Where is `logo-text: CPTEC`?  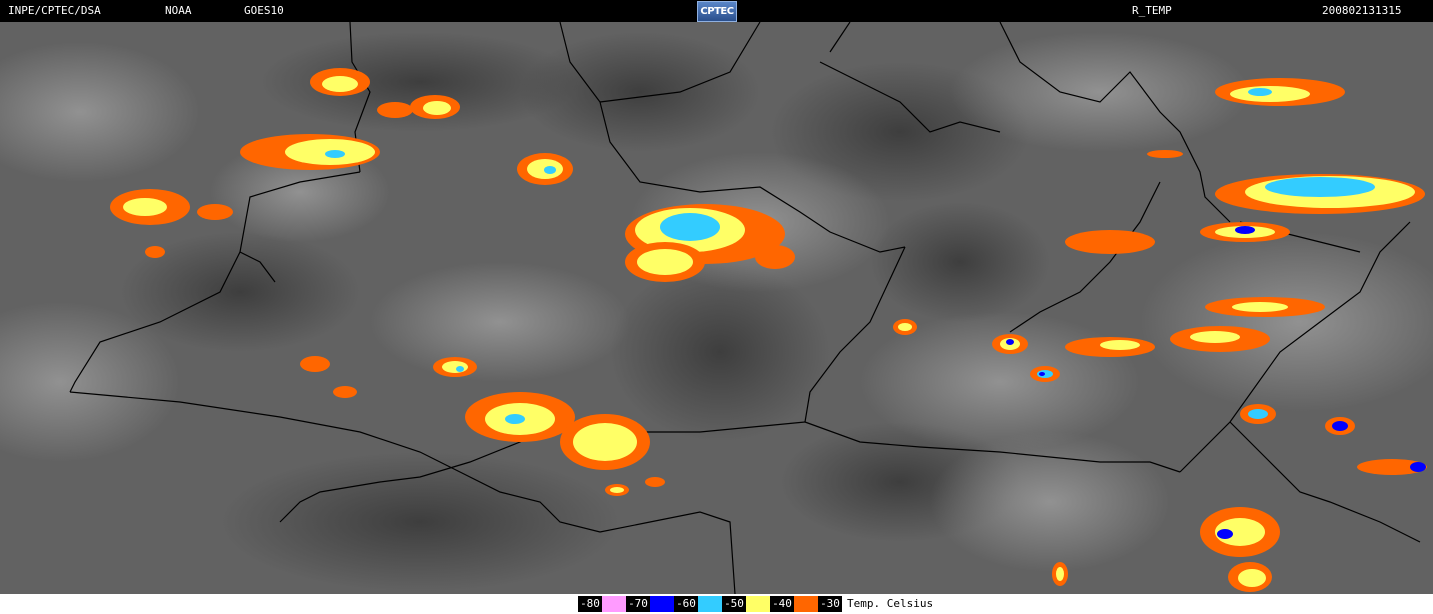 logo-text: CPTEC is located at coordinates (717, 11).